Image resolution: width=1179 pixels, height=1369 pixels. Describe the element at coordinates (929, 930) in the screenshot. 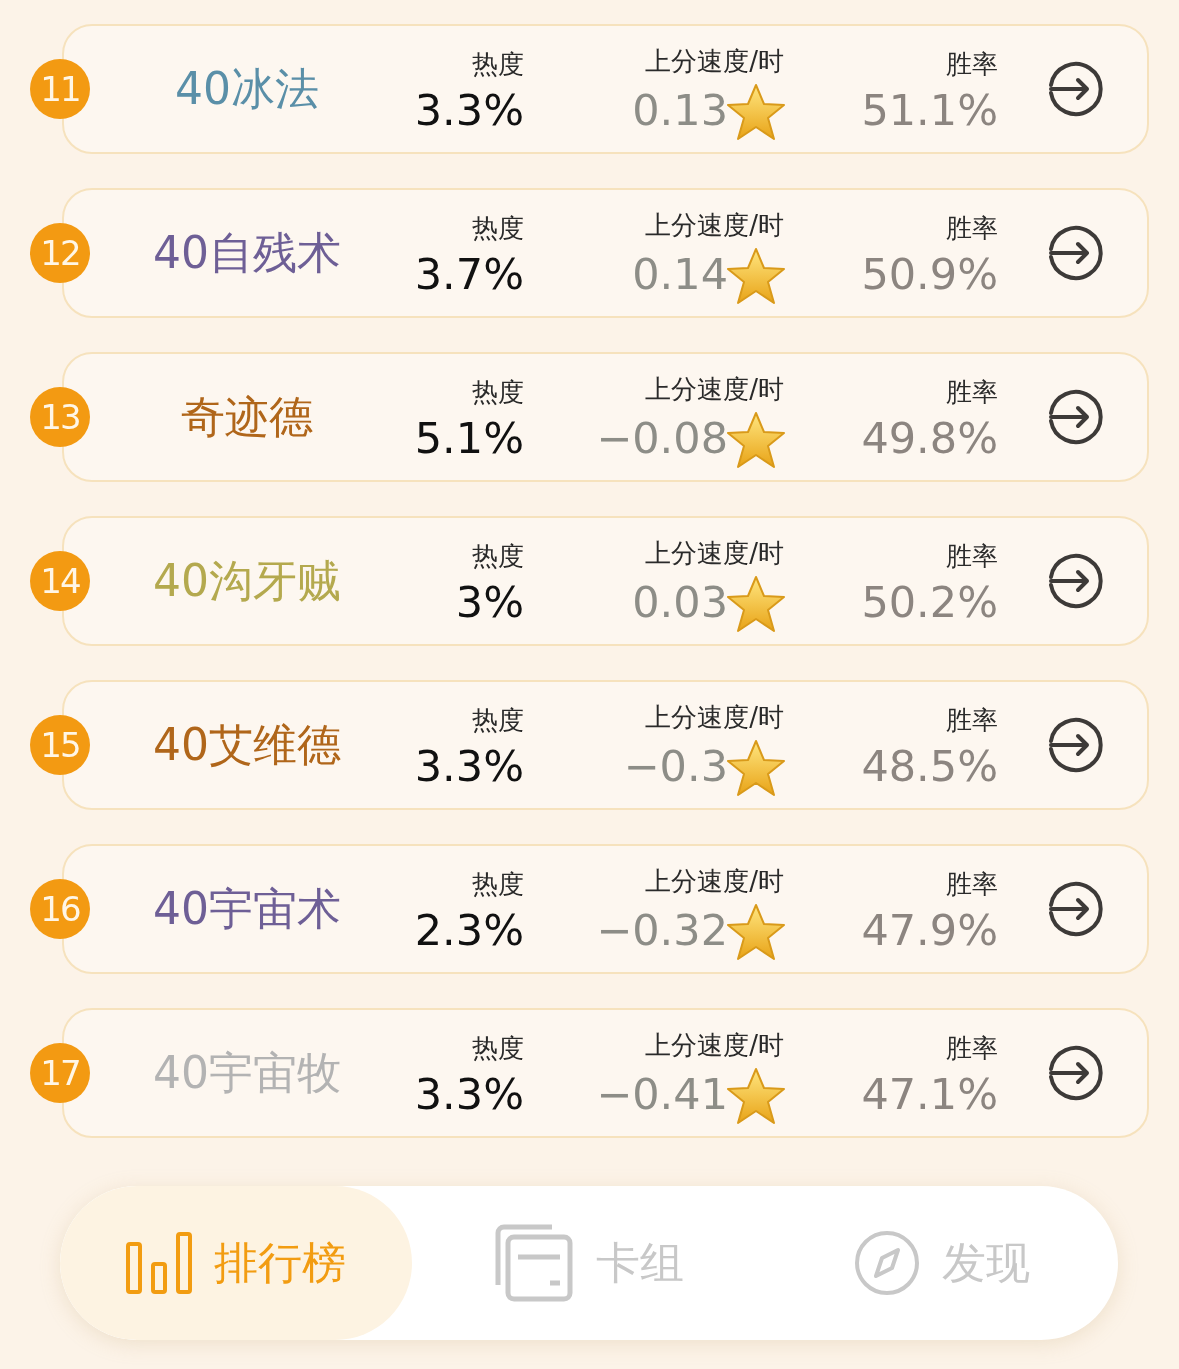

I see `winrate-value: 47.9%` at that location.